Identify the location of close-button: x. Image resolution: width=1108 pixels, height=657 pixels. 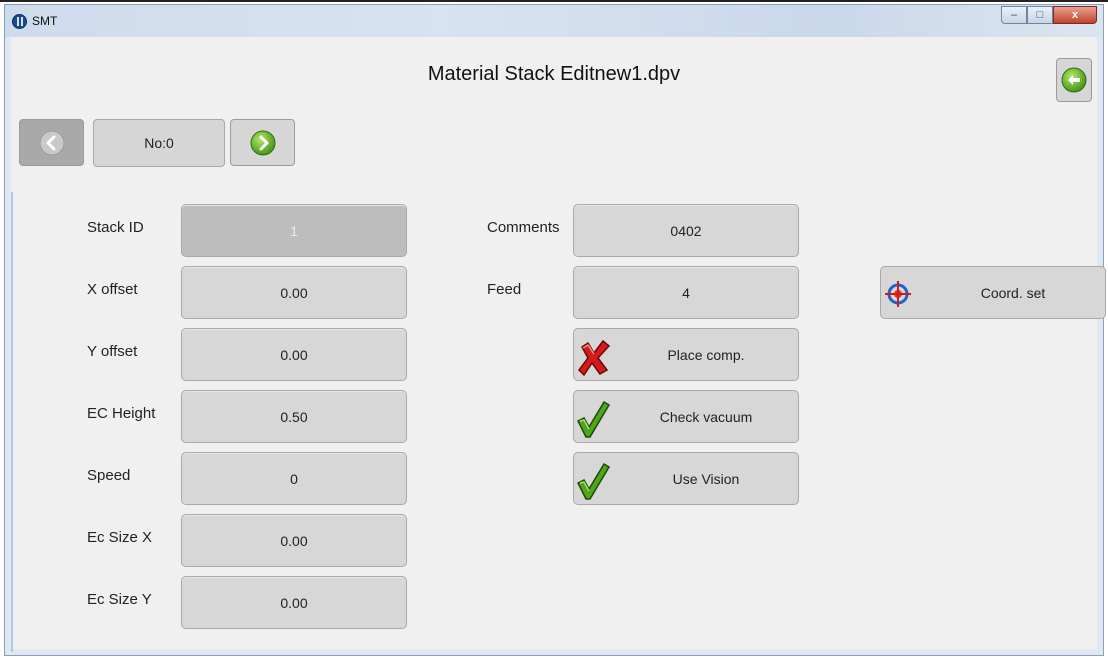
(1075, 15).